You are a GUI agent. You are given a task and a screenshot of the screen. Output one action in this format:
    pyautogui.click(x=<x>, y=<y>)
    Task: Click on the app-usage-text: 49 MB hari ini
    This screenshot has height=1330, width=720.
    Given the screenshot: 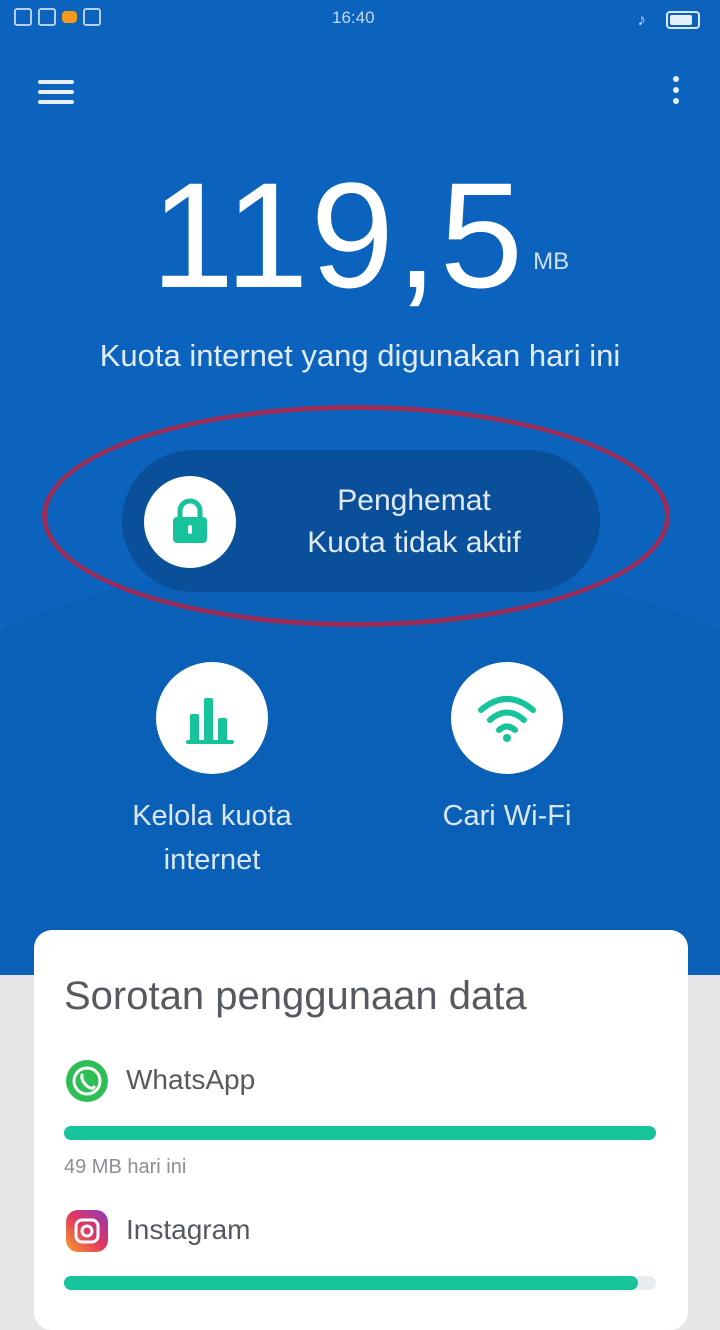 What is the action you would take?
    pyautogui.click(x=125, y=1167)
    